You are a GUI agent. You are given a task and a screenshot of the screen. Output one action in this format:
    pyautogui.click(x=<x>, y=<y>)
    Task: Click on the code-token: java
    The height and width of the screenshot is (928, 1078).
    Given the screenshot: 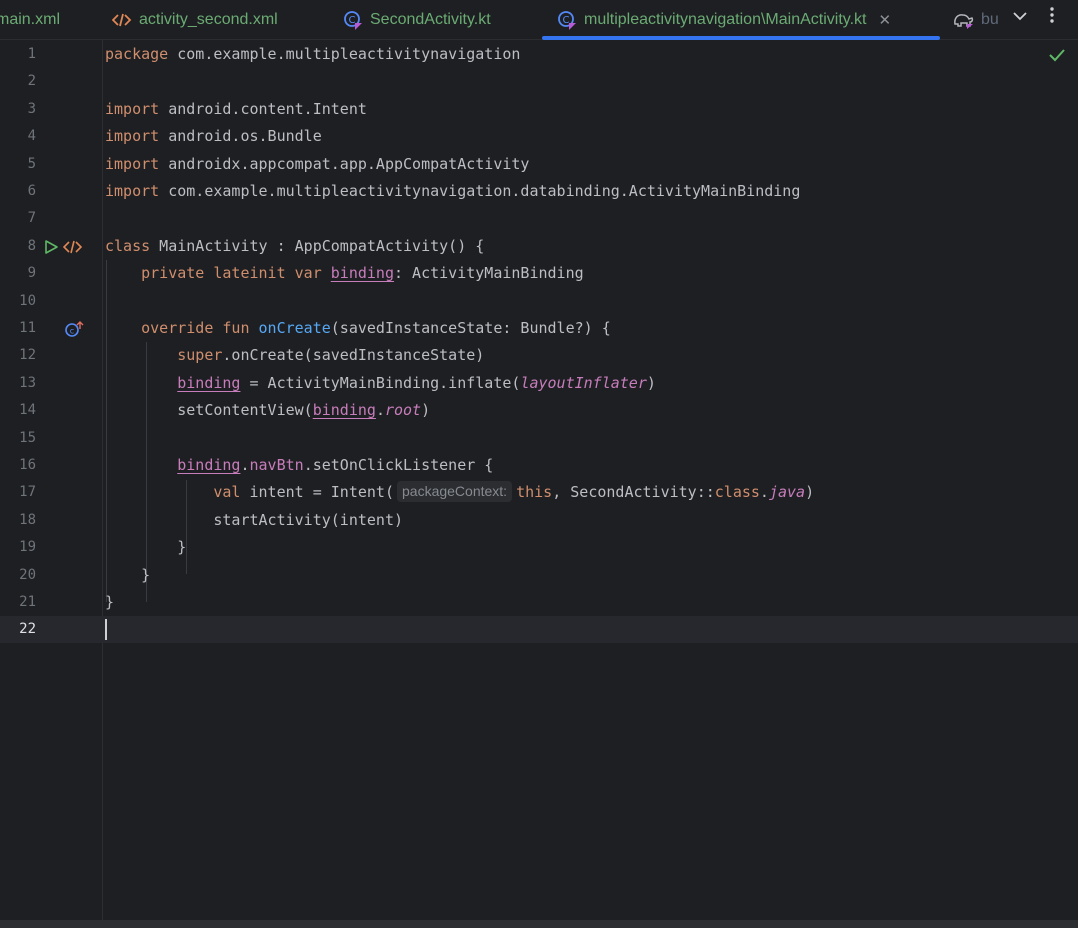 What is the action you would take?
    pyautogui.click(x=787, y=492)
    